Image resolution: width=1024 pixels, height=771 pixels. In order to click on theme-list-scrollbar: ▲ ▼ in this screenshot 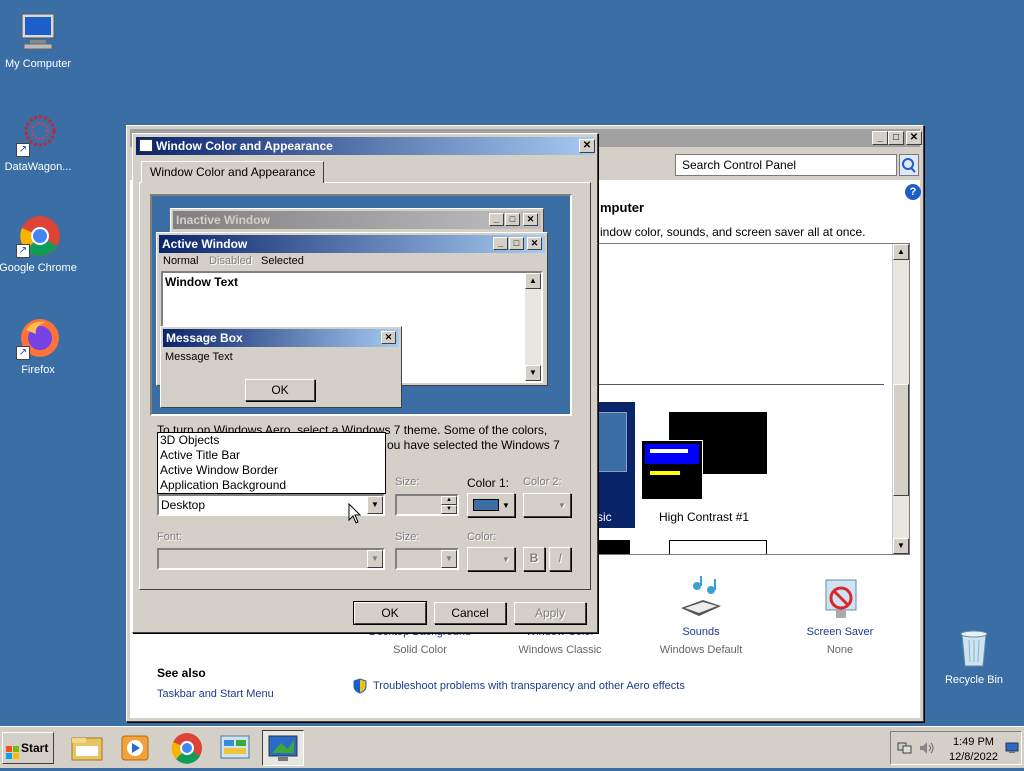, I will do `click(900, 399)`.